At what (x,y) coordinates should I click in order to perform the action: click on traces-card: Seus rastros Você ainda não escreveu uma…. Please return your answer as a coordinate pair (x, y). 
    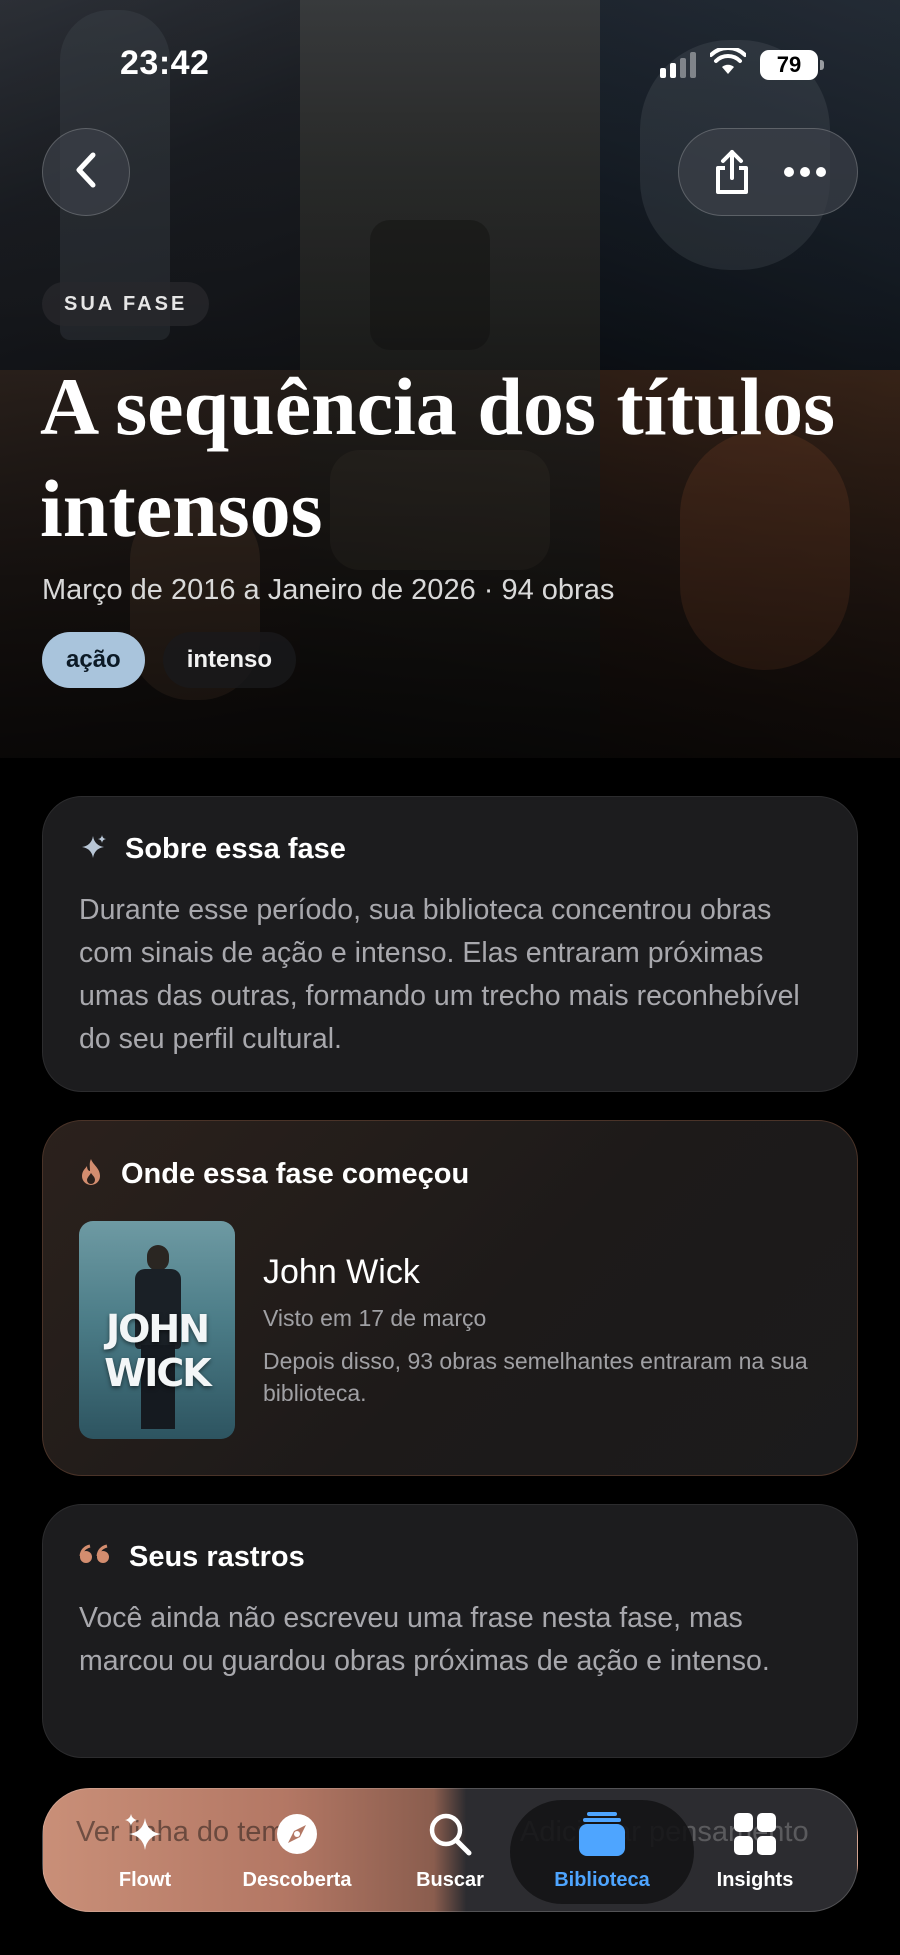
    Looking at the image, I should click on (450, 1631).